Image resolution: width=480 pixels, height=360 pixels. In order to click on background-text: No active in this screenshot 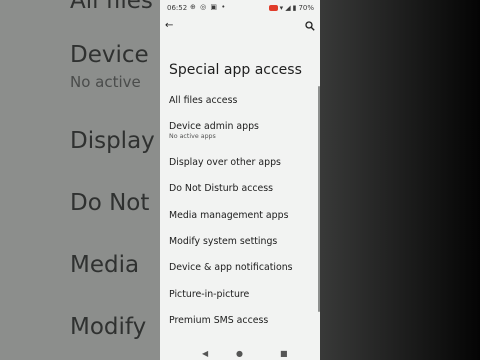, I will do `click(105, 82)`.